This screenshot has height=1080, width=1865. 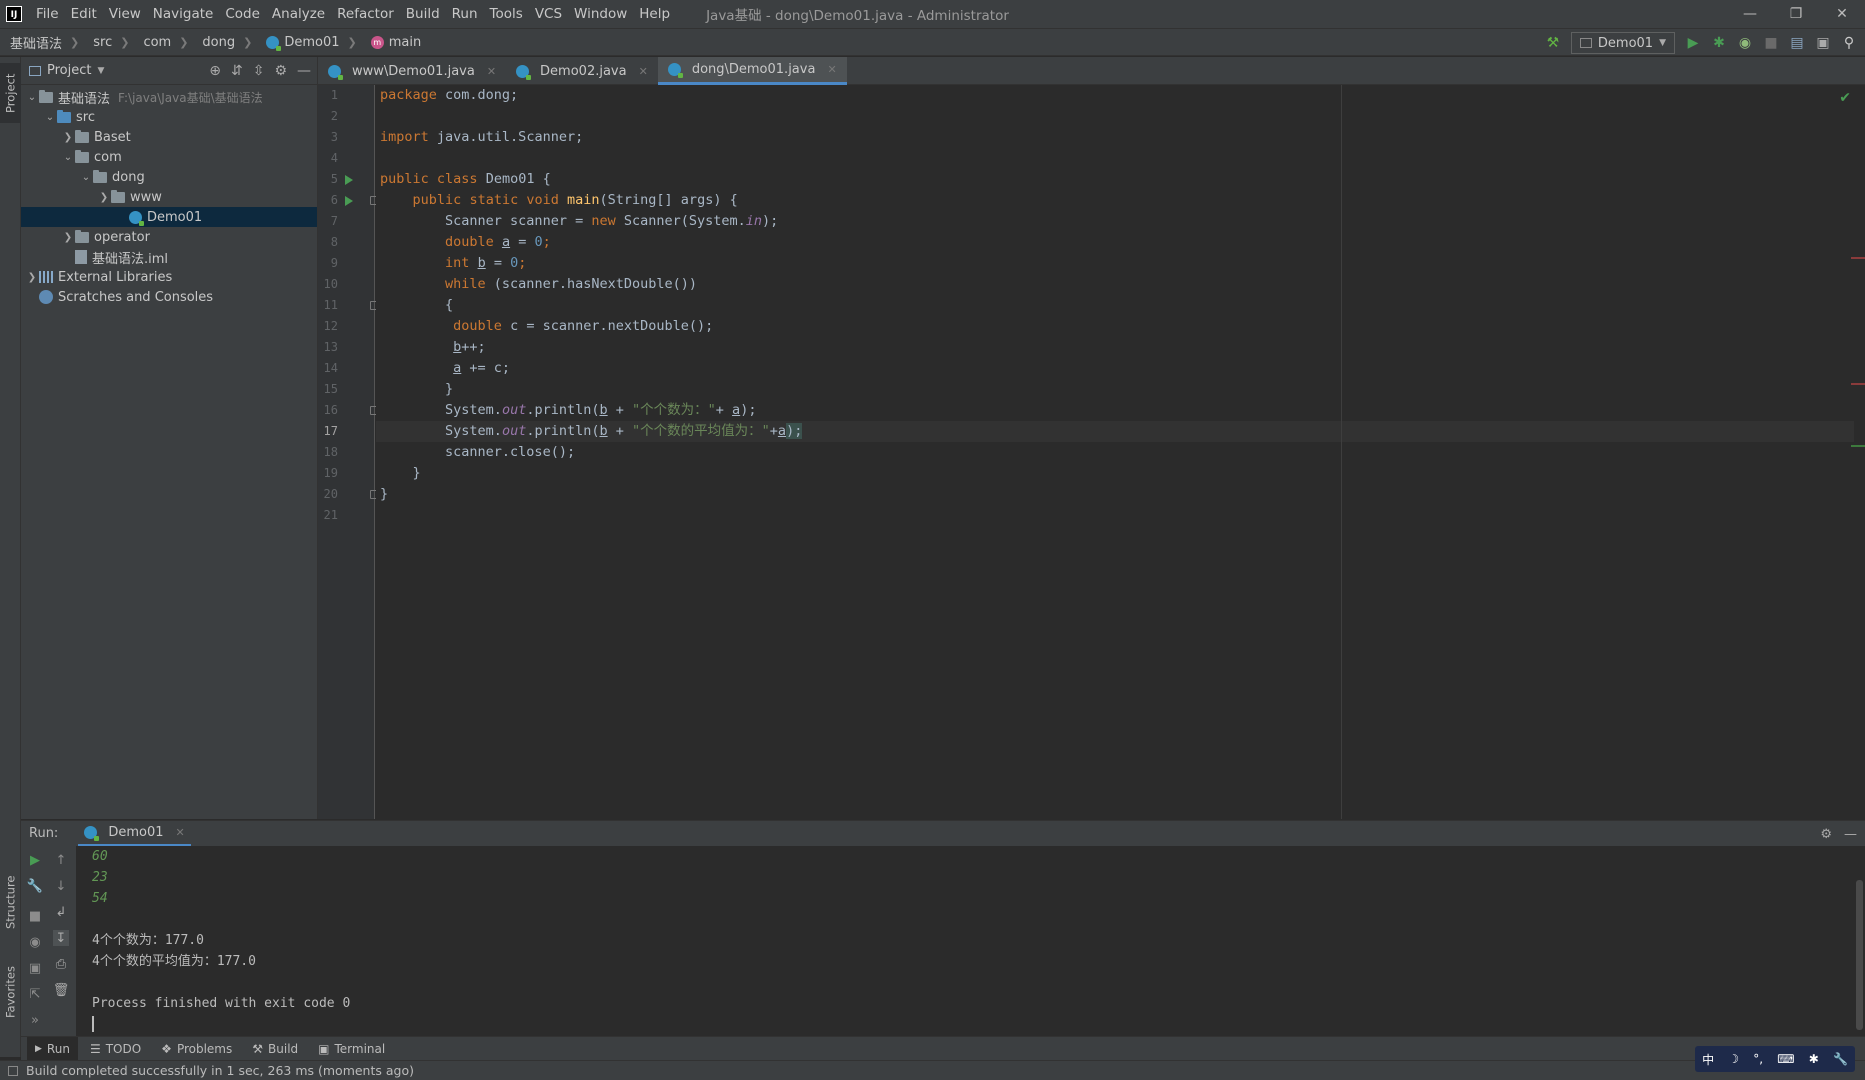 What do you see at coordinates (1845, 98) in the screenshot?
I see `inspection-ok-icon: ✔` at bounding box center [1845, 98].